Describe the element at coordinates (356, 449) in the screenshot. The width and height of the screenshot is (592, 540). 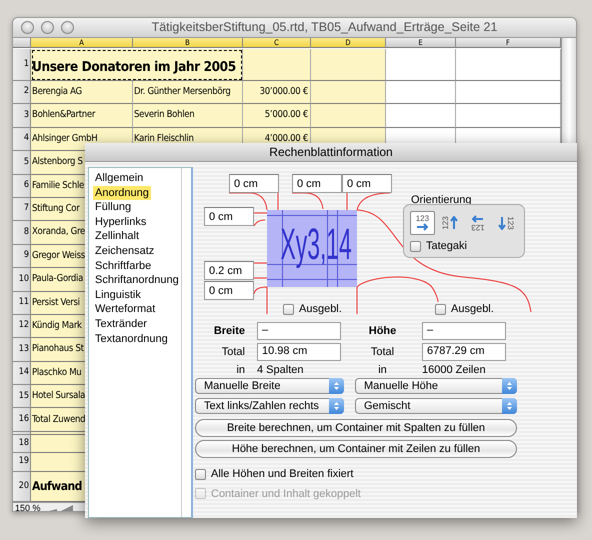
I see `action-button: Höhe berechnen, um Container mit Zeilen zu füllen` at that location.